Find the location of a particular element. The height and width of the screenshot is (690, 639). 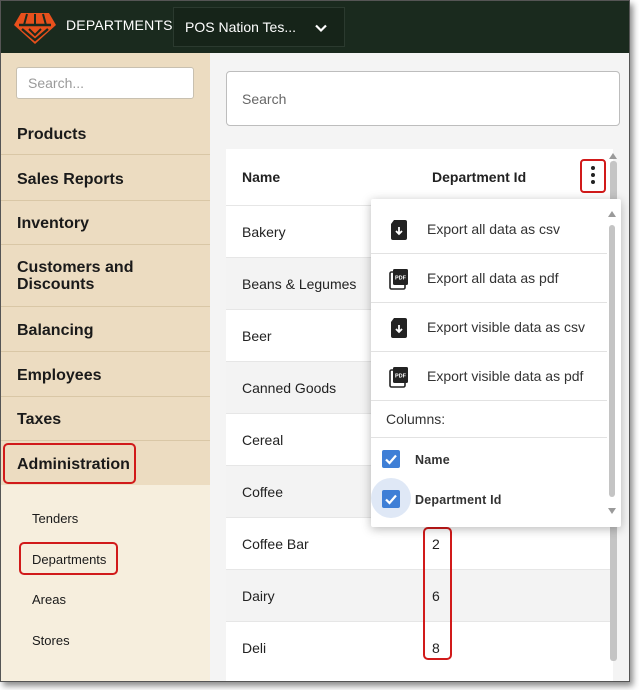

cell-name: Canned Goods is located at coordinates (289, 388).